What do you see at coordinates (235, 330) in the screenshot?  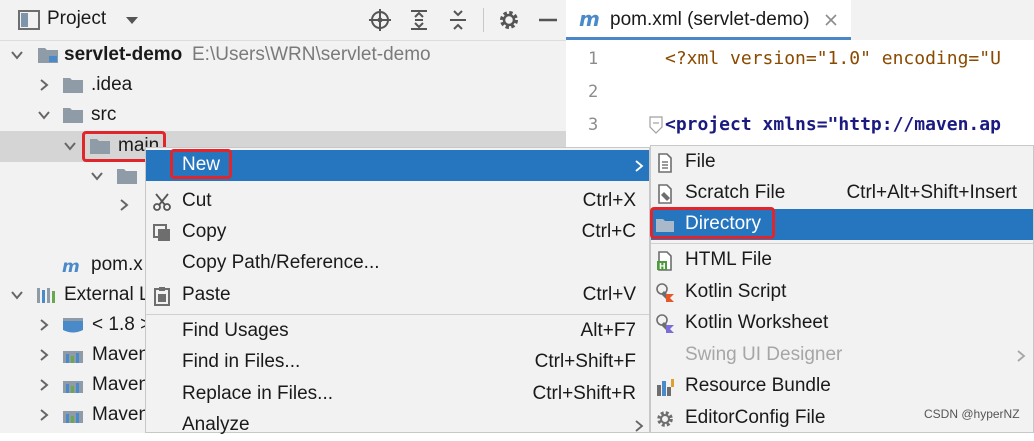 I see `menu-item-label: Find Usages` at bounding box center [235, 330].